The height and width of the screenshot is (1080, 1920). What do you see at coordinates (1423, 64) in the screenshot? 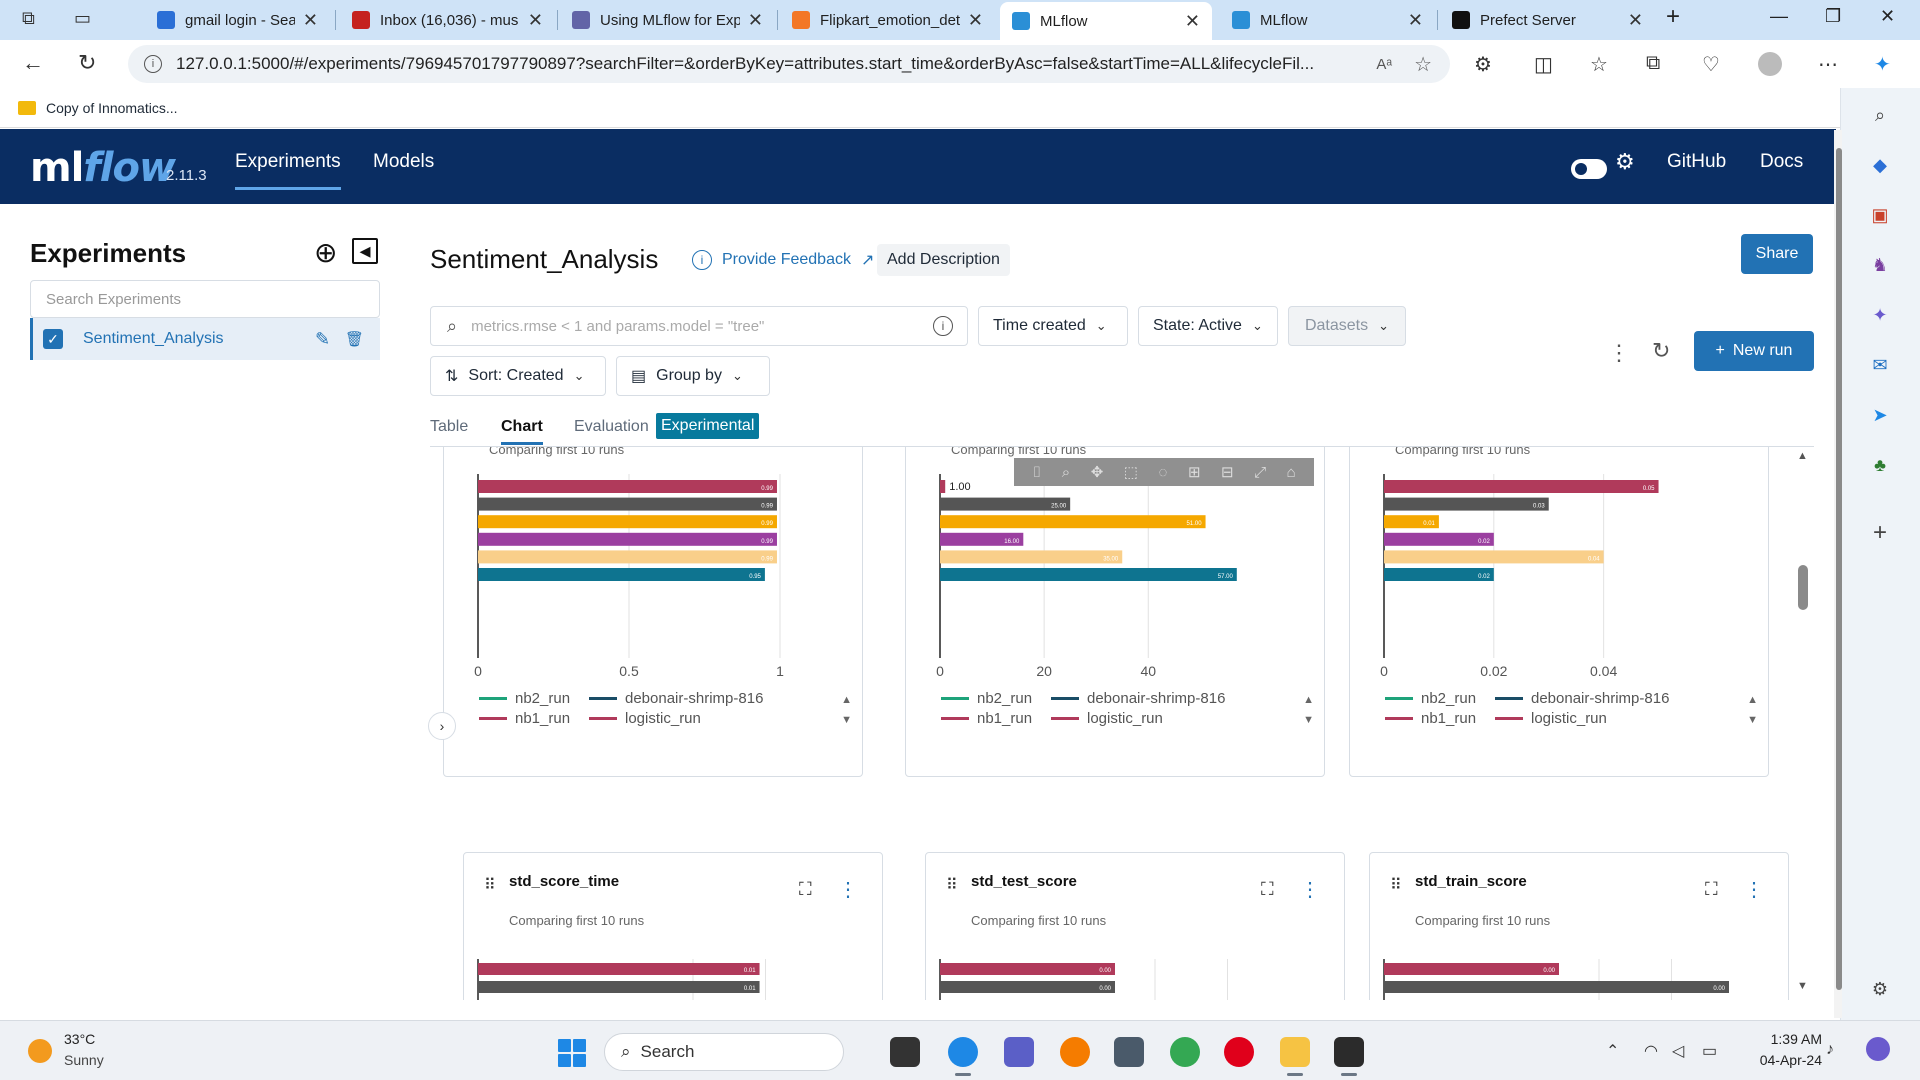
I see `favorite-star-icon: ☆` at bounding box center [1423, 64].